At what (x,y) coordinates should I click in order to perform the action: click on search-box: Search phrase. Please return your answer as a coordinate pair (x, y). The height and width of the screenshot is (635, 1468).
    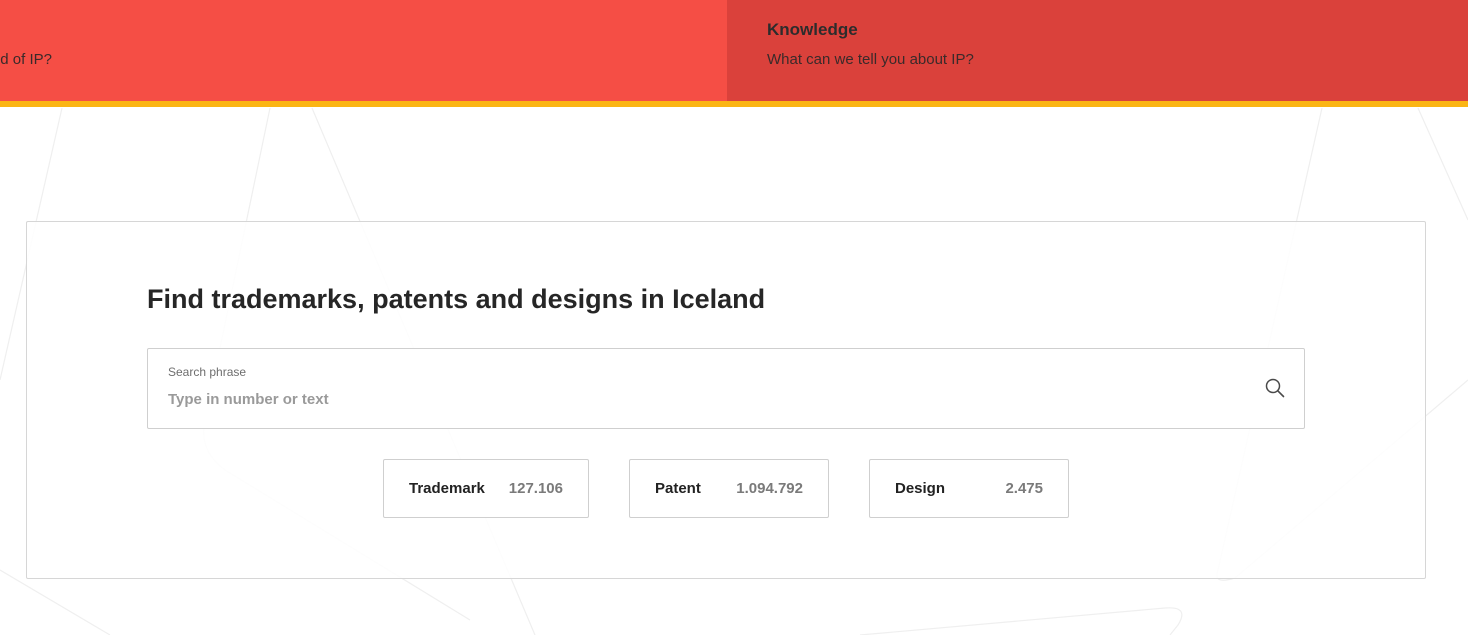
    Looking at the image, I should click on (726, 388).